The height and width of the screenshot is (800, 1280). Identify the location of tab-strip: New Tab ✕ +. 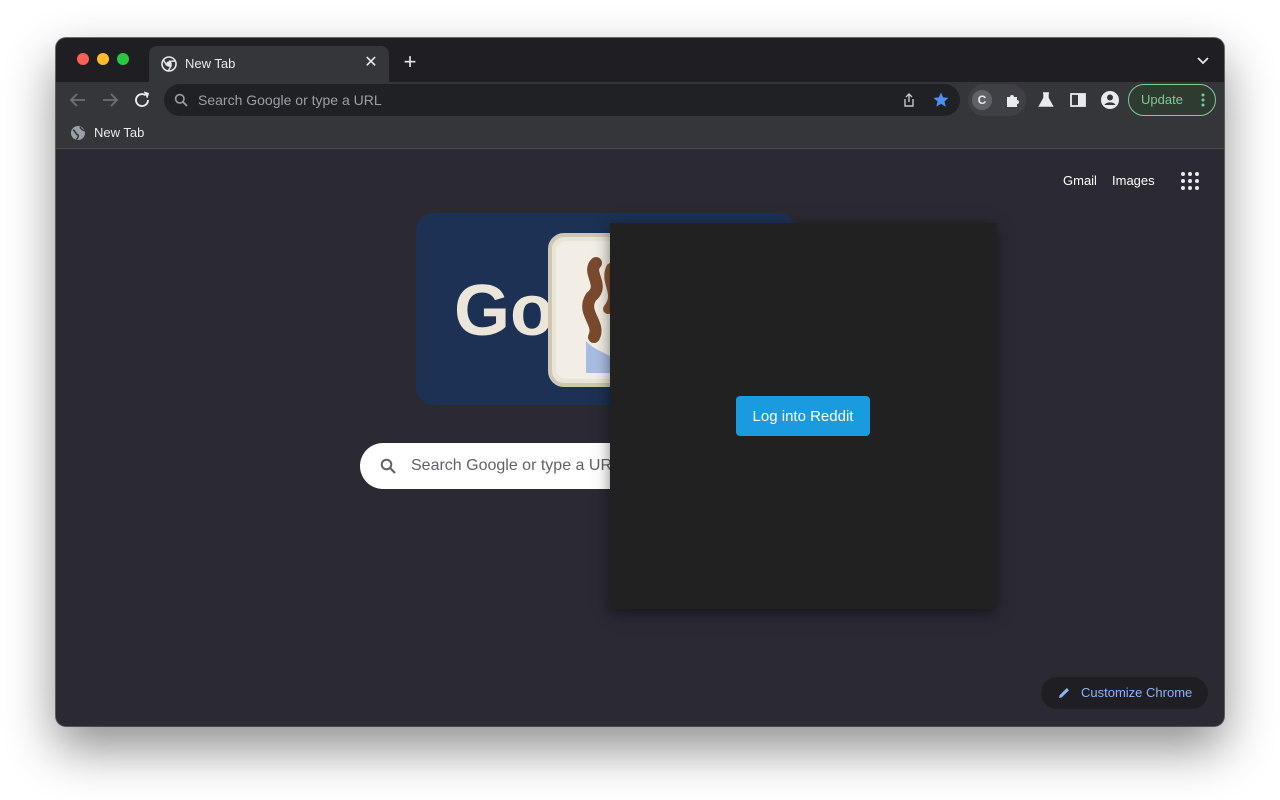
(640, 60).